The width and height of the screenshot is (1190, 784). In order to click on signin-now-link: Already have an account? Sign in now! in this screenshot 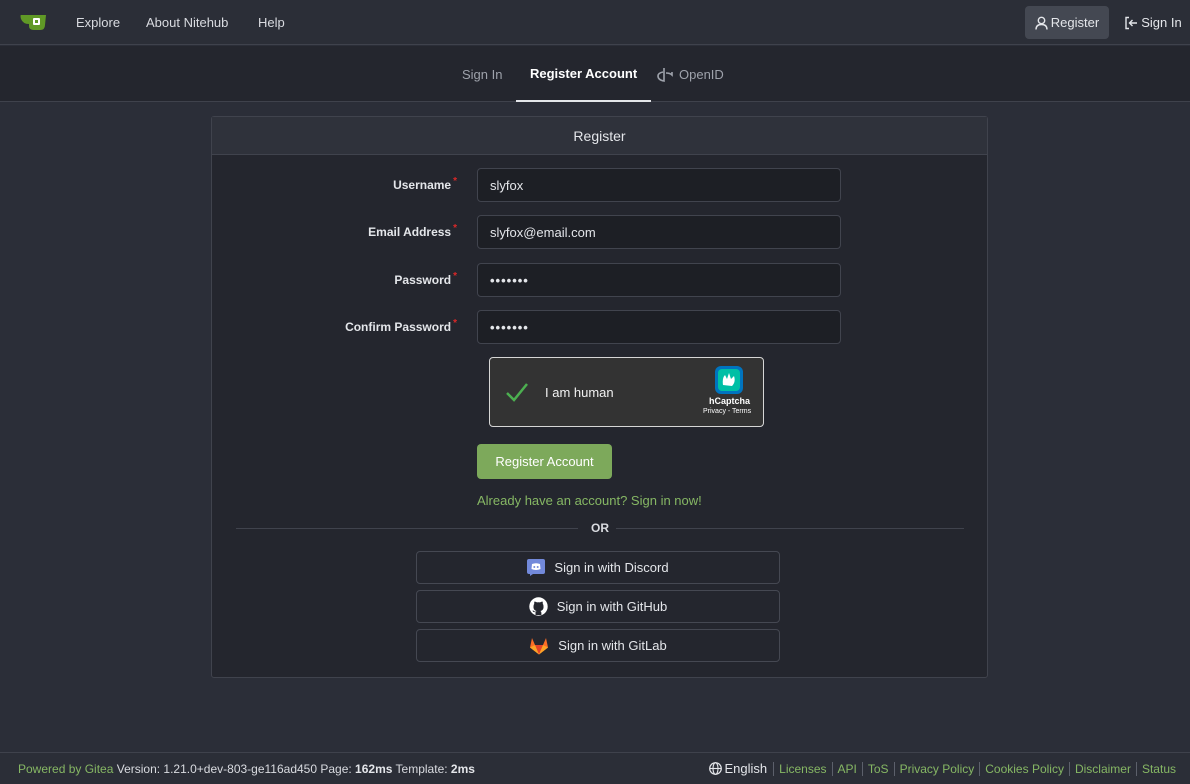, I will do `click(589, 500)`.